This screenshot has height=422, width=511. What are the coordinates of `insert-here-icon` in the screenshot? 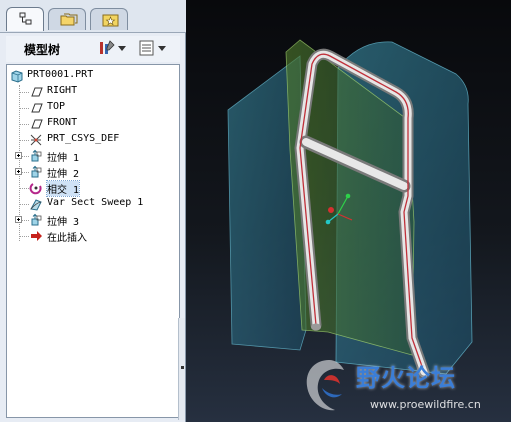 It's located at (36, 236).